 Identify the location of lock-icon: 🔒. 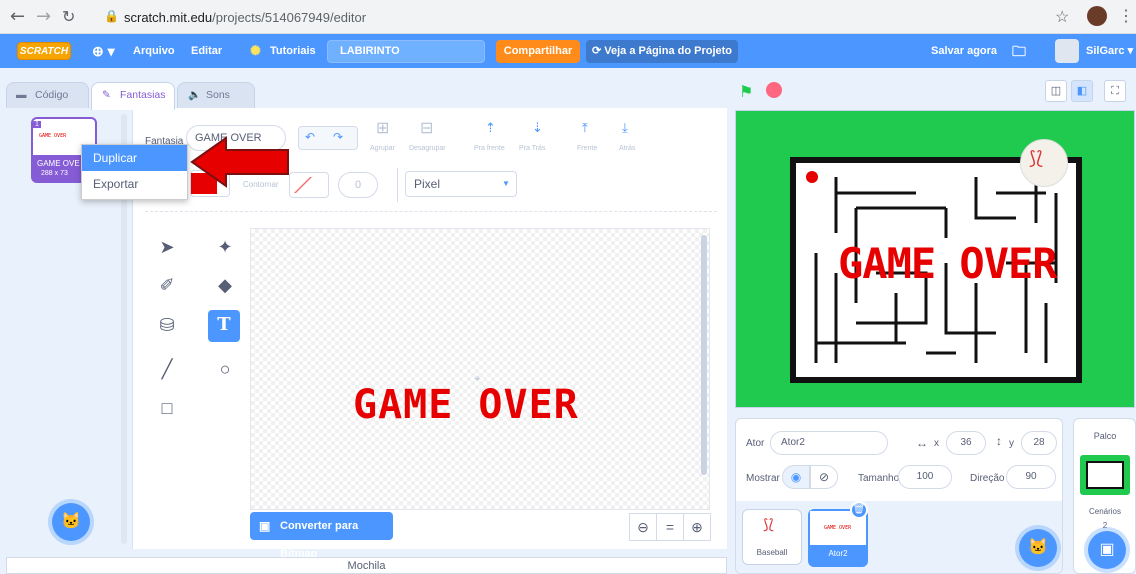
(111, 16).